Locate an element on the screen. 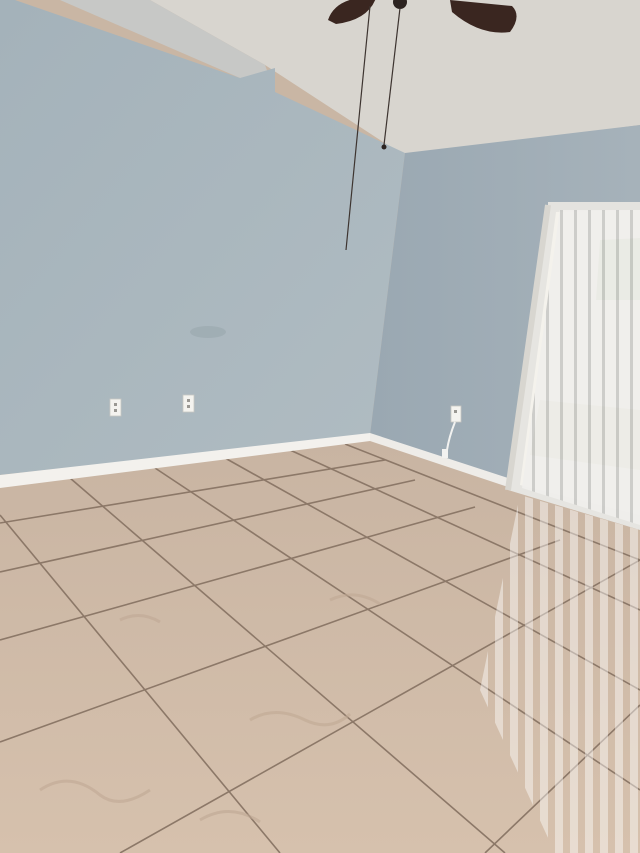 The width and height of the screenshot is (640, 853). blinds-headrail is located at coordinates (594, 206).